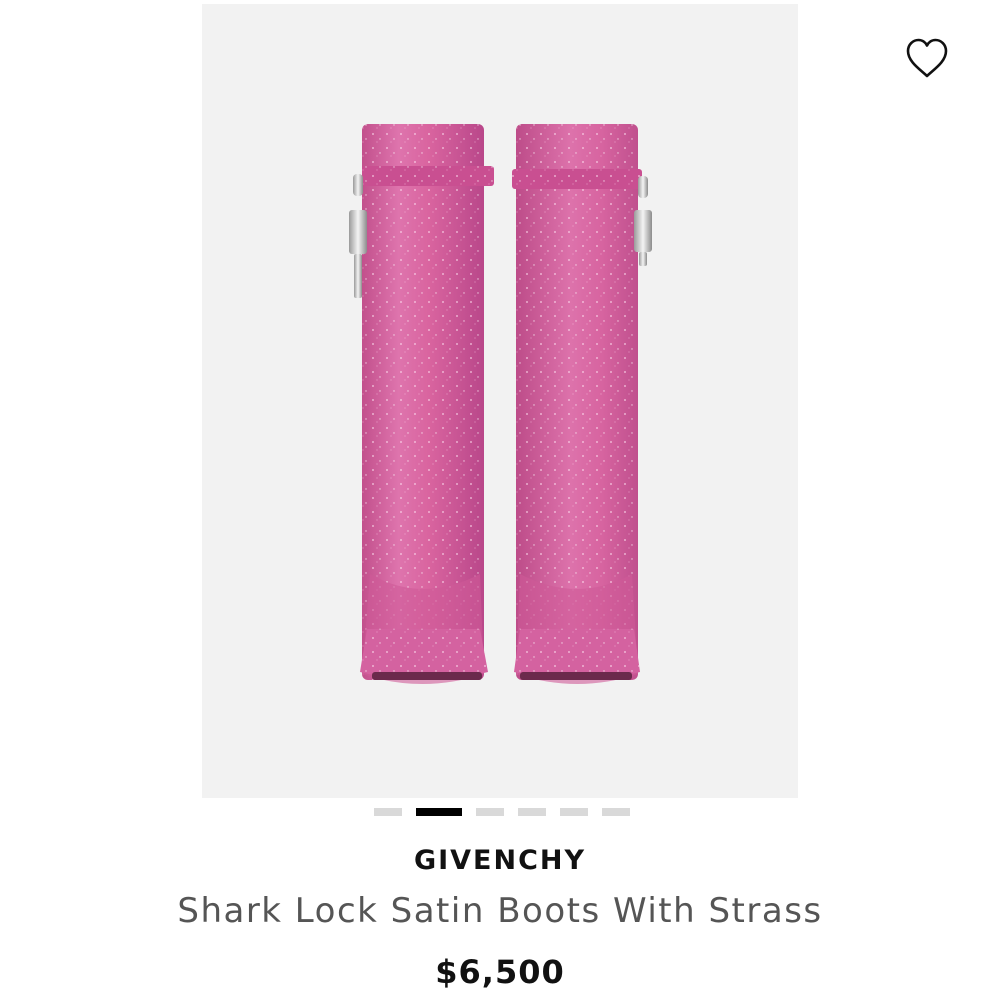 Image resolution: width=1000 pixels, height=1000 pixels. Describe the element at coordinates (439, 812) in the screenshot. I see `pager-dot-2-active` at that location.